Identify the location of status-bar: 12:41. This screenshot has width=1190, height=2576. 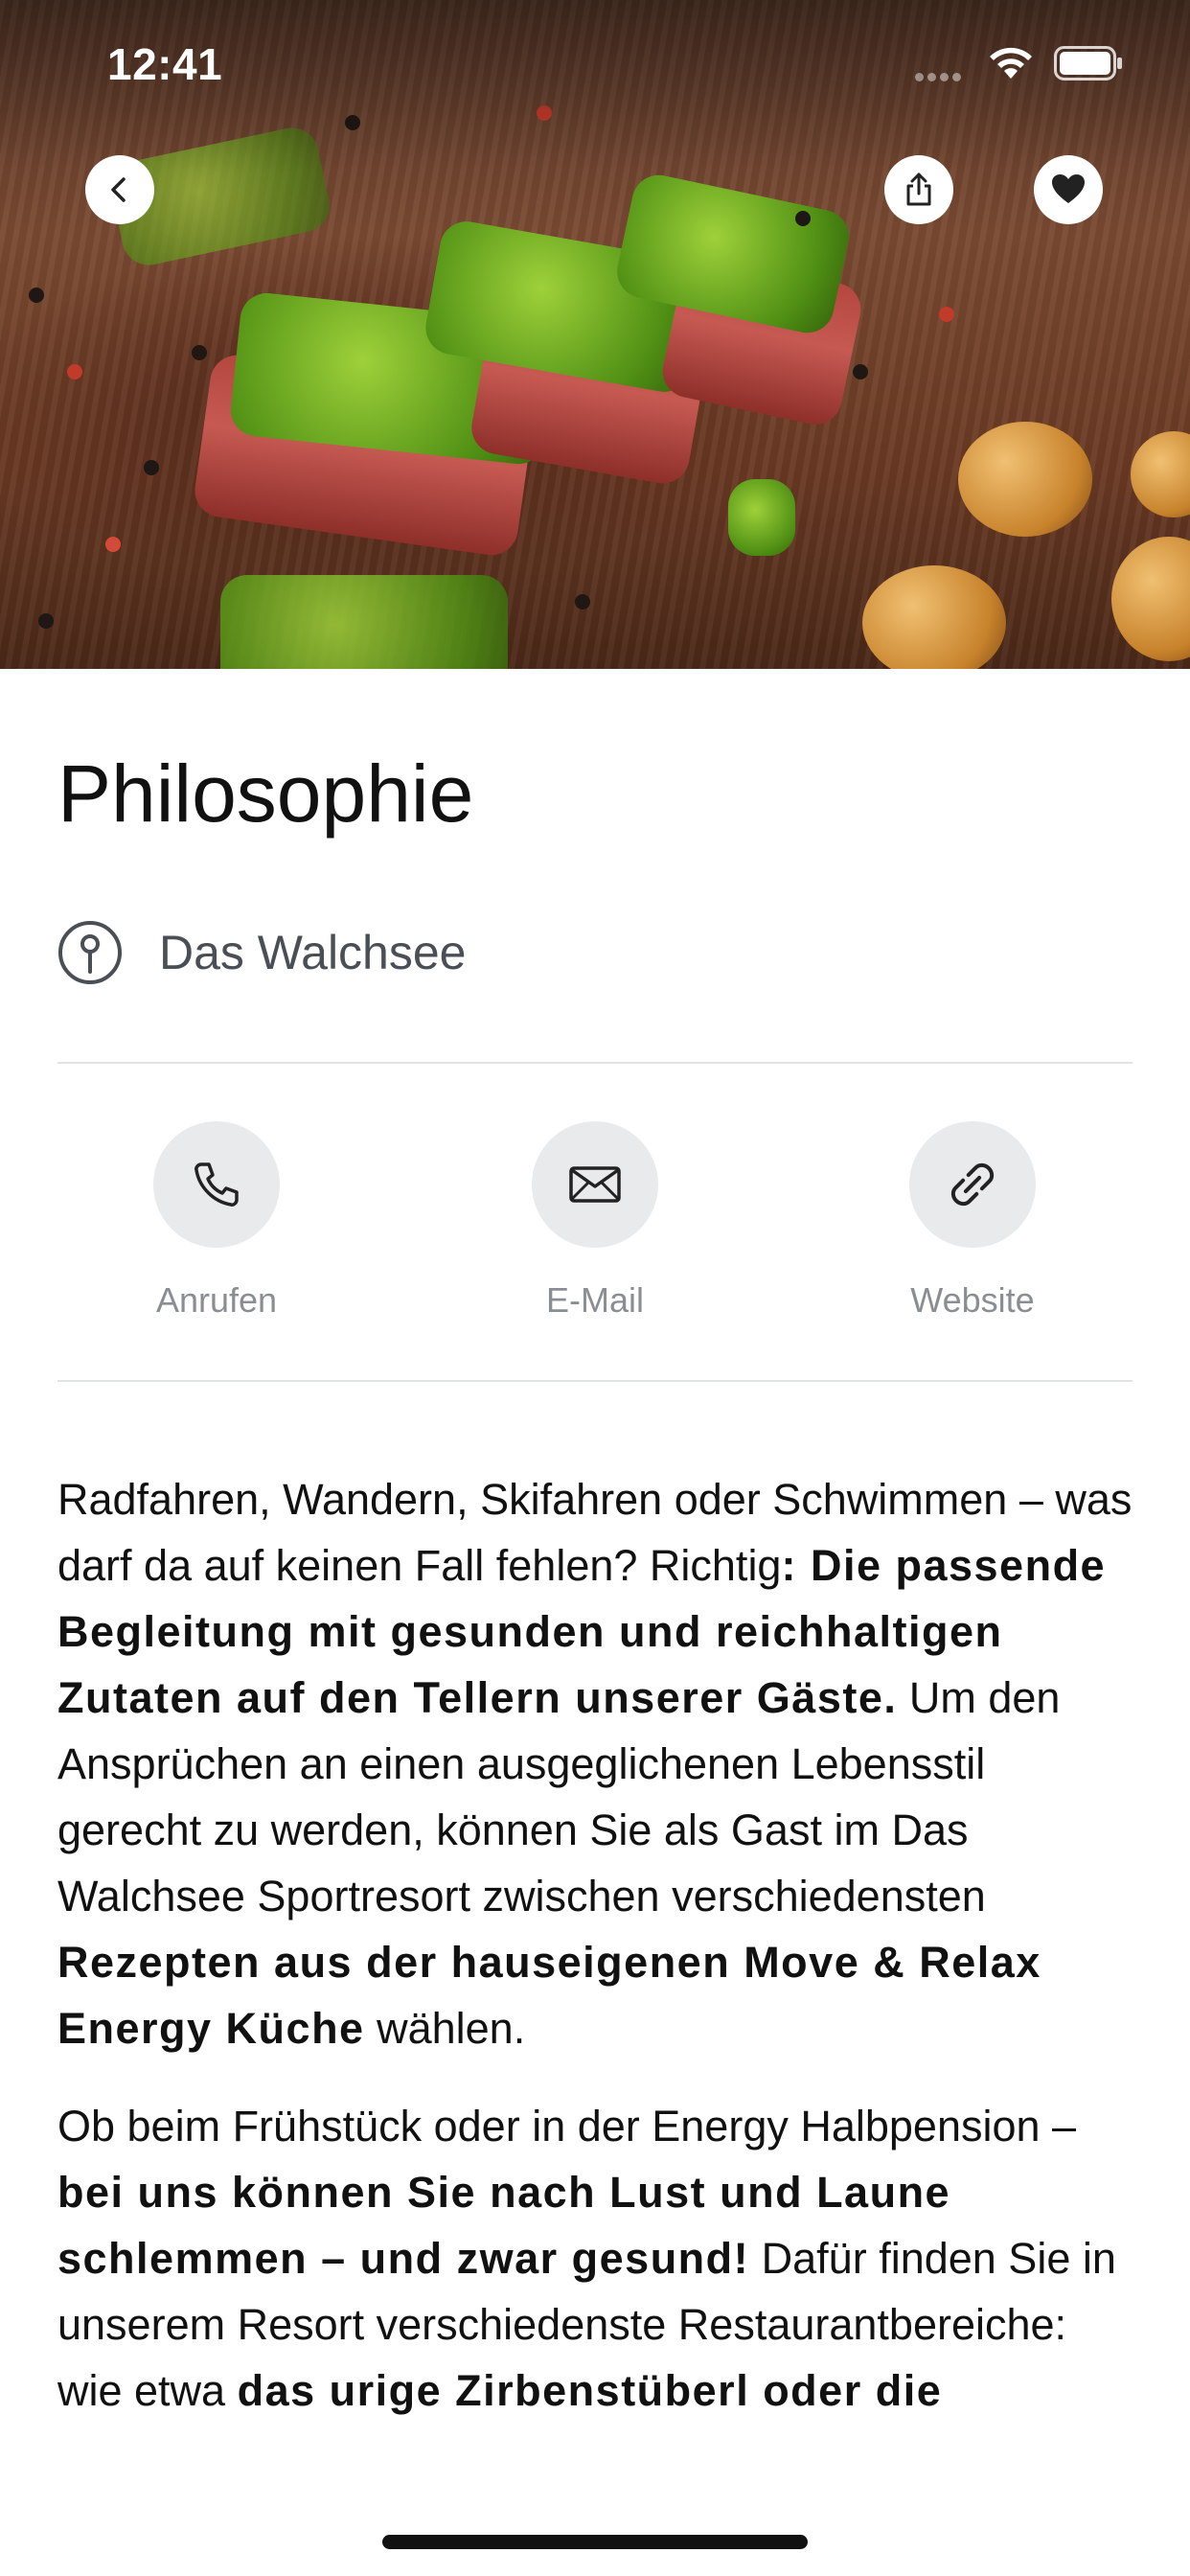
(595, 65).